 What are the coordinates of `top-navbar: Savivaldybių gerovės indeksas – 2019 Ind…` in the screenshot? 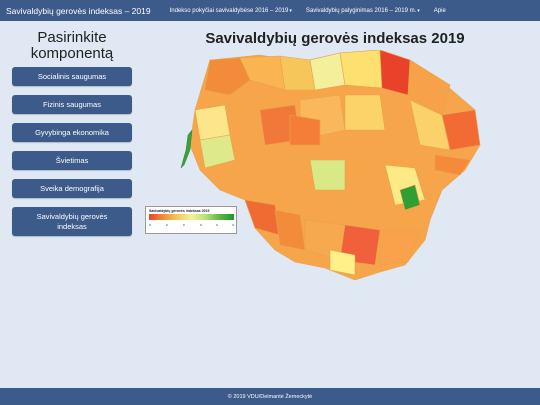 It's located at (270, 10).